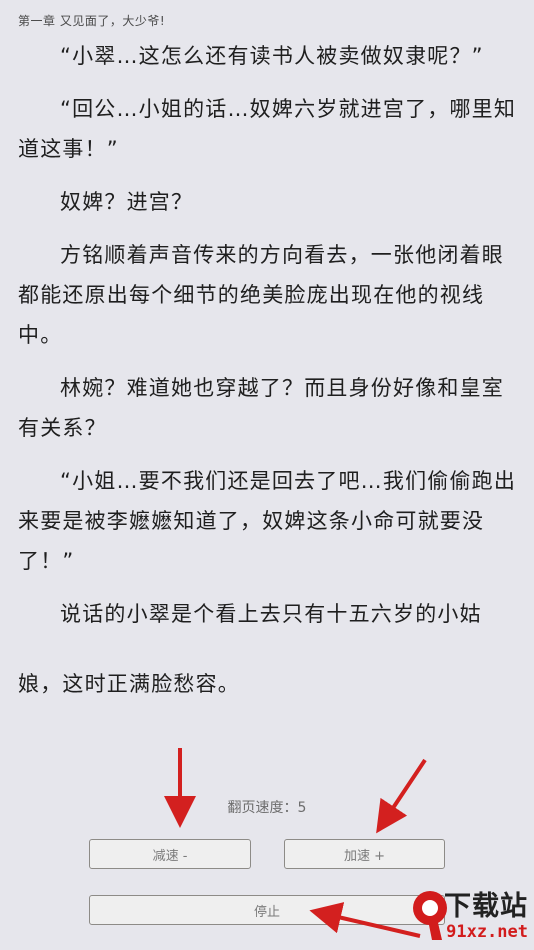  What do you see at coordinates (129, 684) in the screenshot?
I see `paragraph: 娘，这时正满脸愁容。` at bounding box center [129, 684].